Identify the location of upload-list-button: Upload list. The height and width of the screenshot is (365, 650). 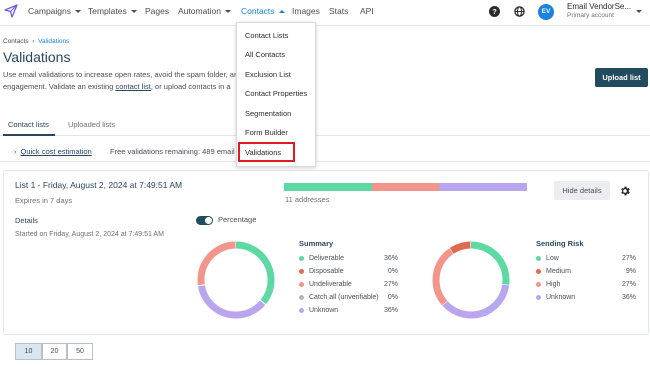
(621, 77).